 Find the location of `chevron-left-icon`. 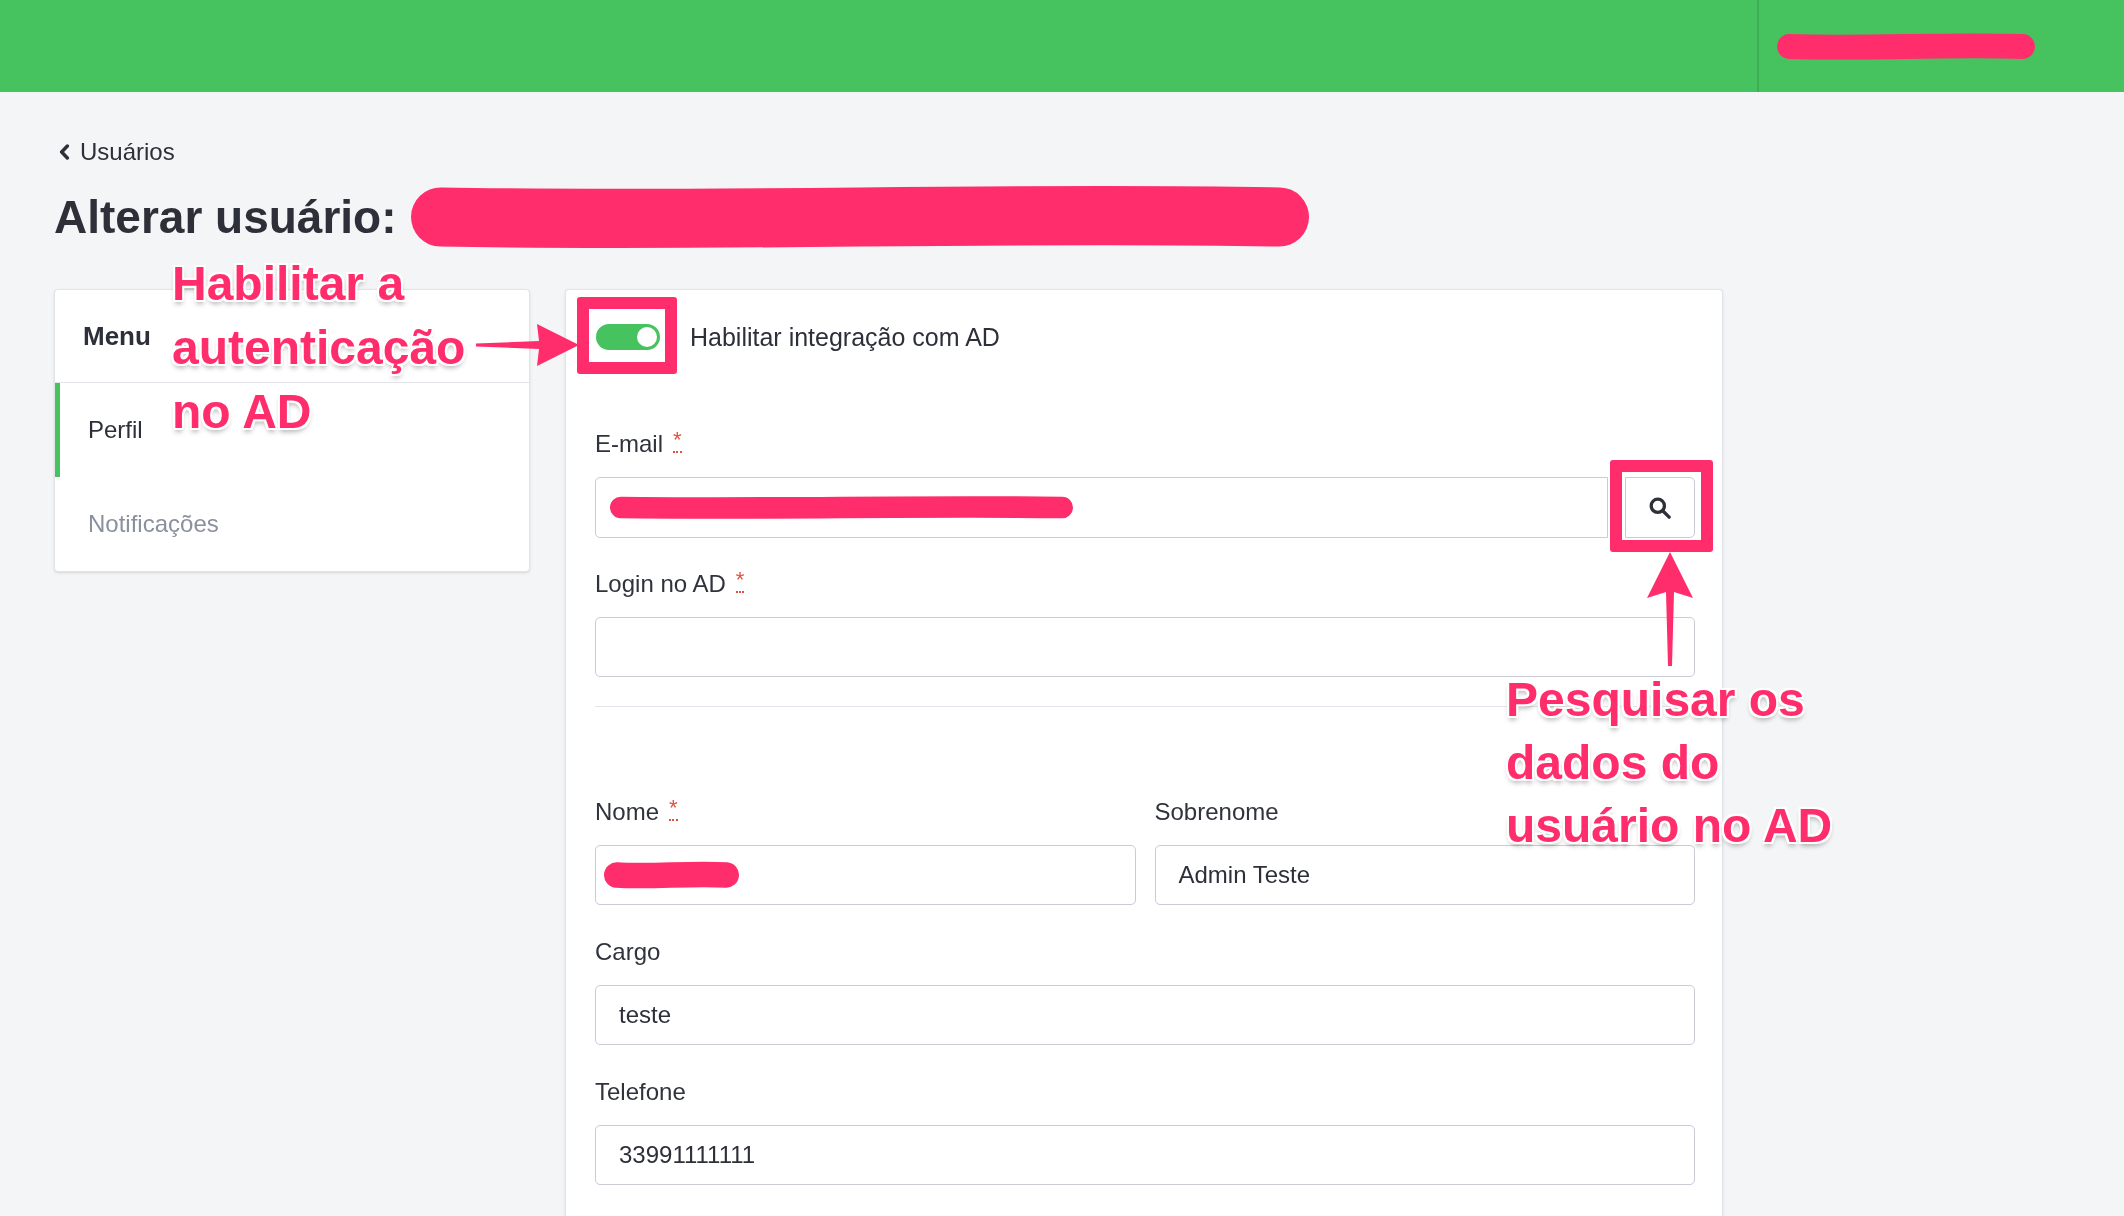

chevron-left-icon is located at coordinates (64, 152).